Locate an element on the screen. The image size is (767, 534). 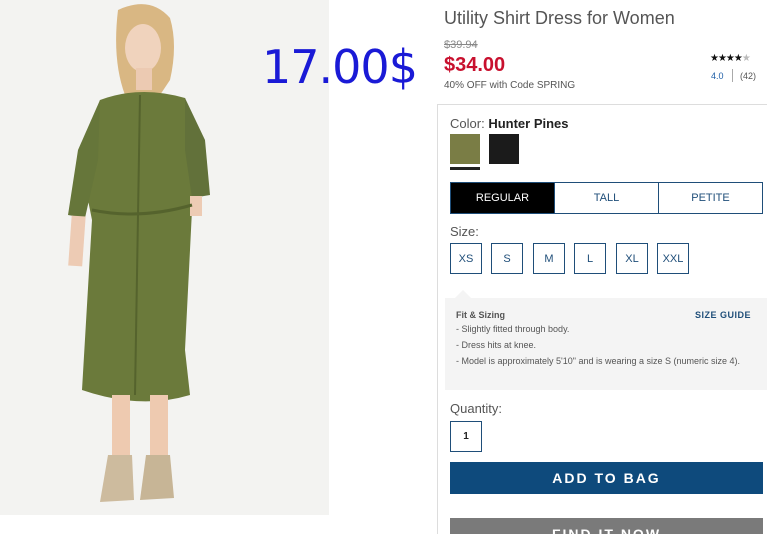
add-to-bag-button: ADD TO BAG is located at coordinates (606, 478).